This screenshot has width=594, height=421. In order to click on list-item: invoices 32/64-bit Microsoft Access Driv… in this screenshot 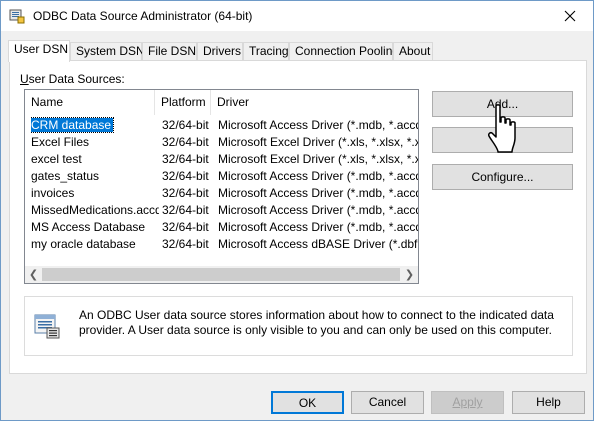, I will do `click(221, 193)`.